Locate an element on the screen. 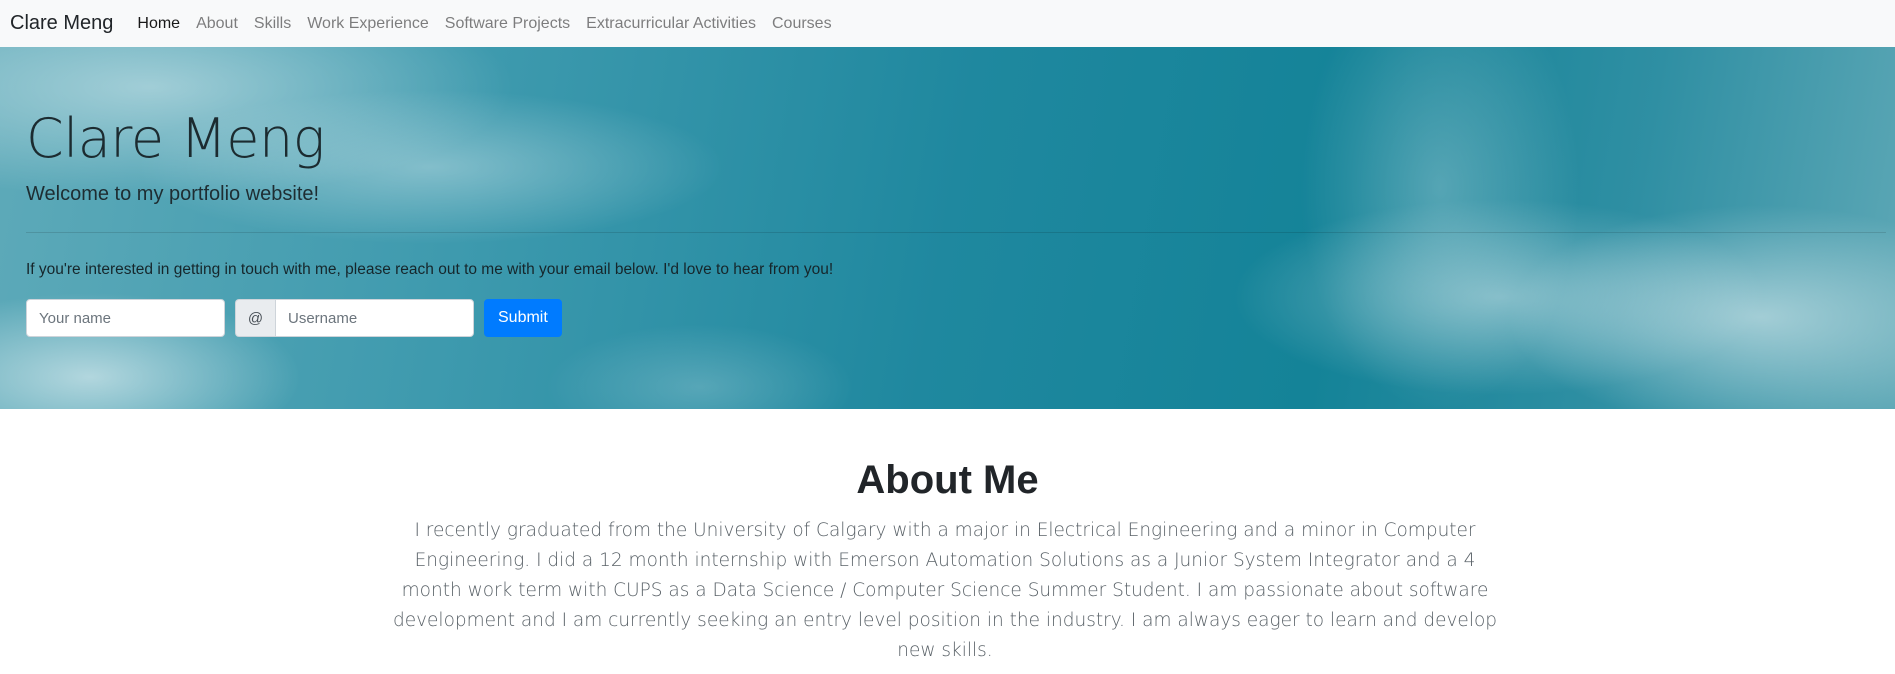 The height and width of the screenshot is (674, 1895). username-input is located at coordinates (374, 318).